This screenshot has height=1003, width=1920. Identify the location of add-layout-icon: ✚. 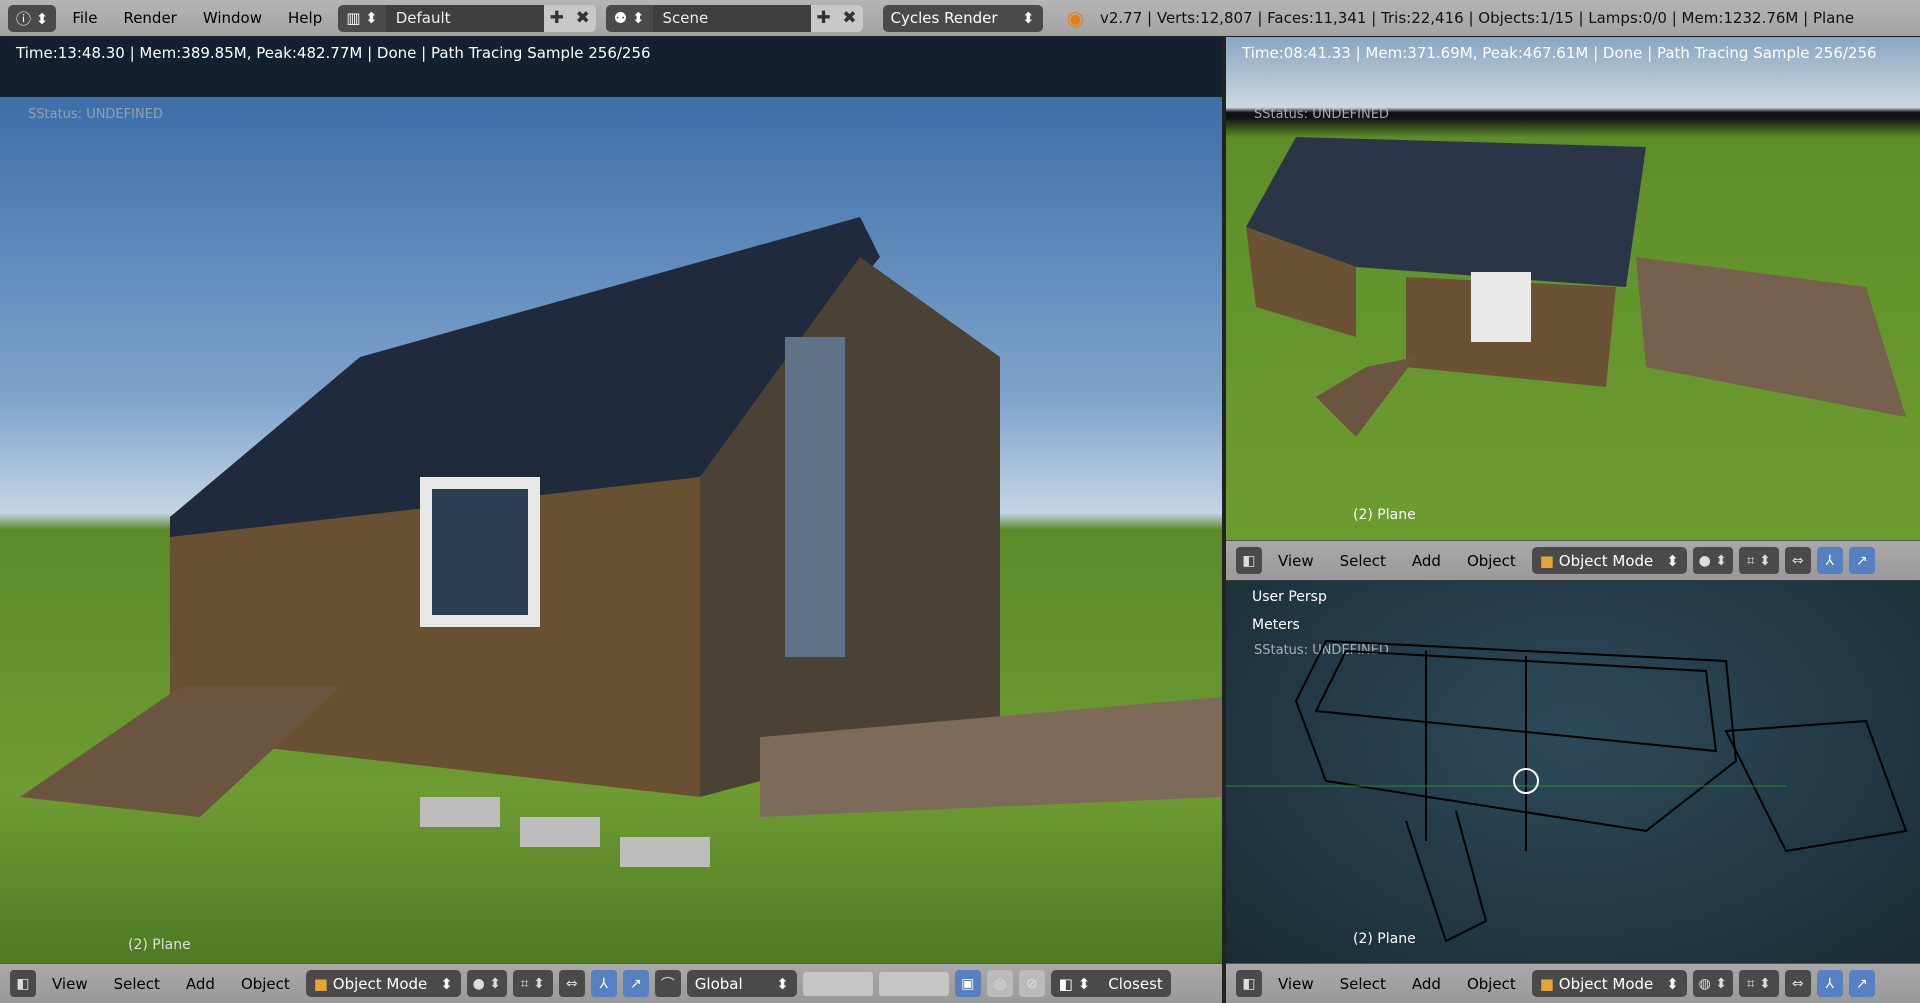
(556, 18).